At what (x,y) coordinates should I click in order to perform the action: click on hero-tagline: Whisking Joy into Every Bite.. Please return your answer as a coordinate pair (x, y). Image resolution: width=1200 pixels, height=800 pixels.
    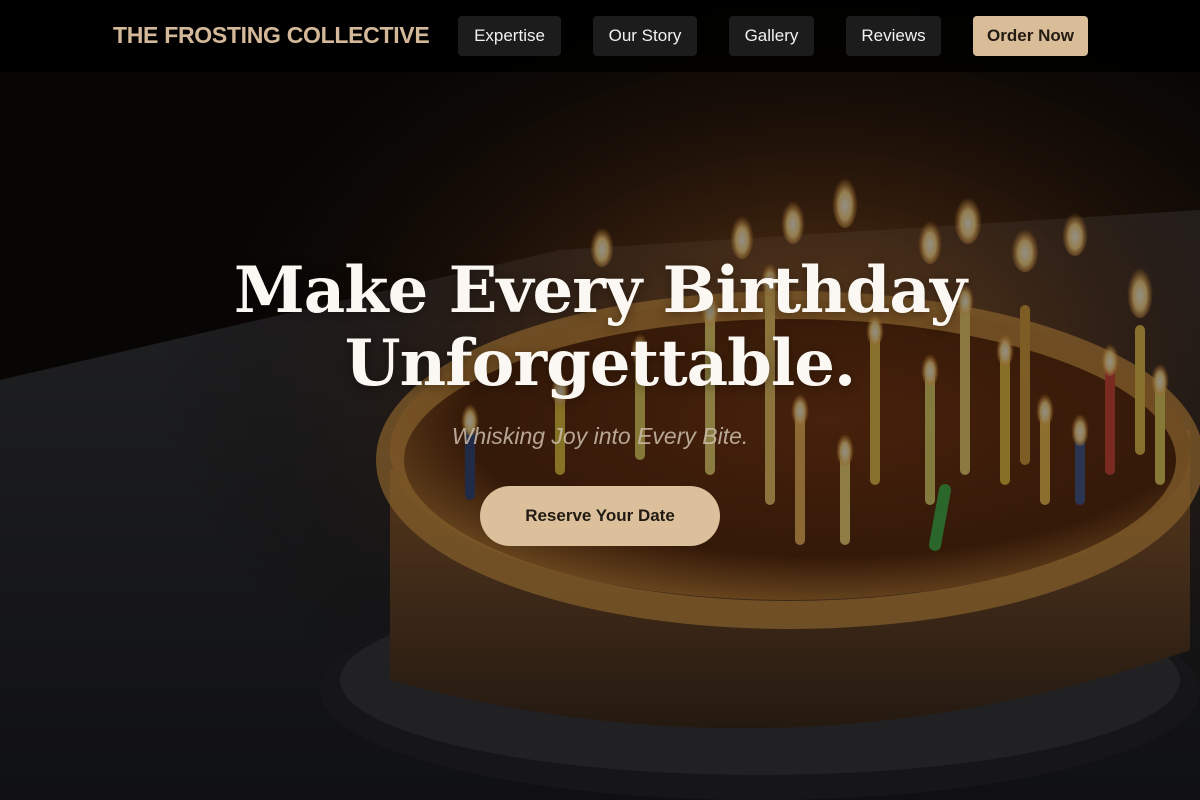
    Looking at the image, I should click on (600, 436).